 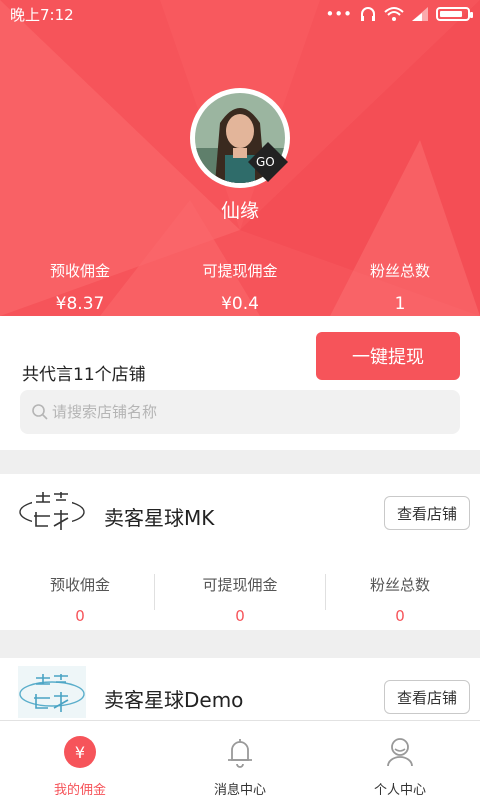 I want to click on summary-value: ¥0.4, so click(x=240, y=304).